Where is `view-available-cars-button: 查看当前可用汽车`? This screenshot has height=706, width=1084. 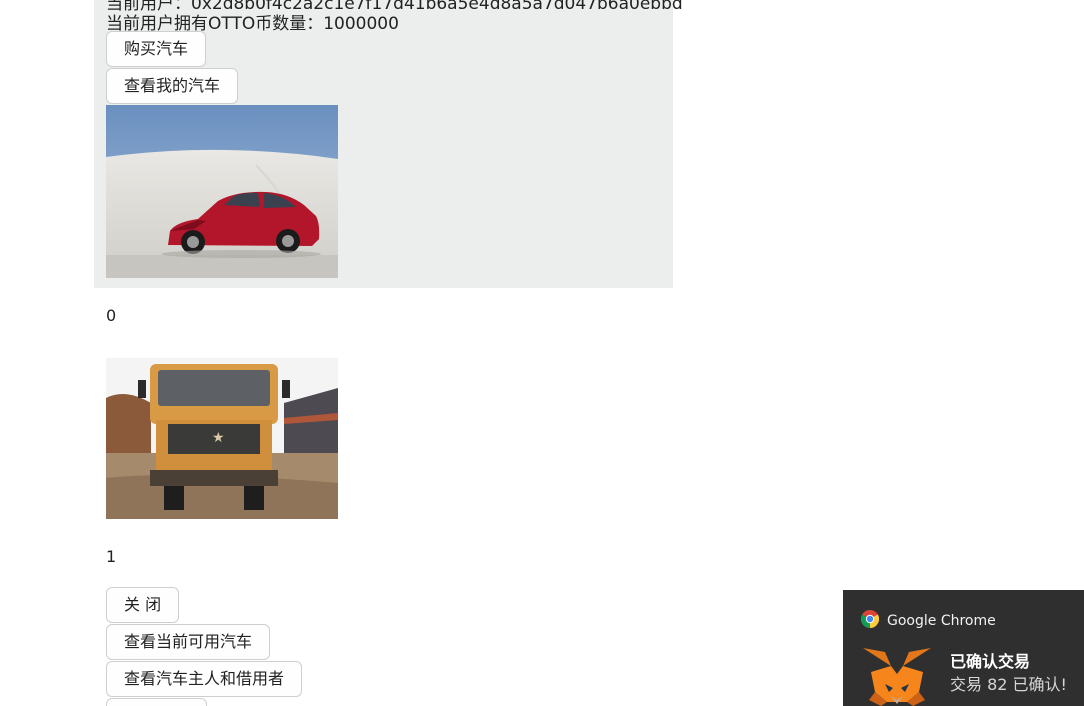
view-available-cars-button: 查看当前可用汽车 is located at coordinates (188, 642).